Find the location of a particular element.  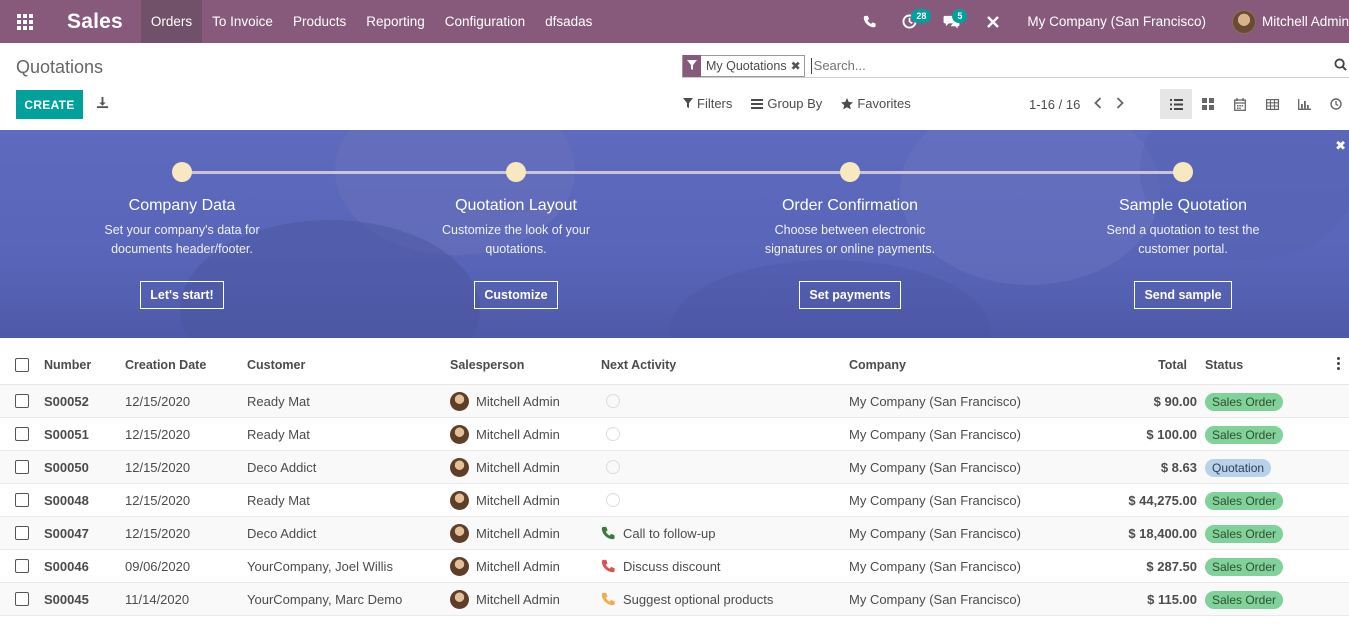

column-header-status: Status is located at coordinates (1224, 365).